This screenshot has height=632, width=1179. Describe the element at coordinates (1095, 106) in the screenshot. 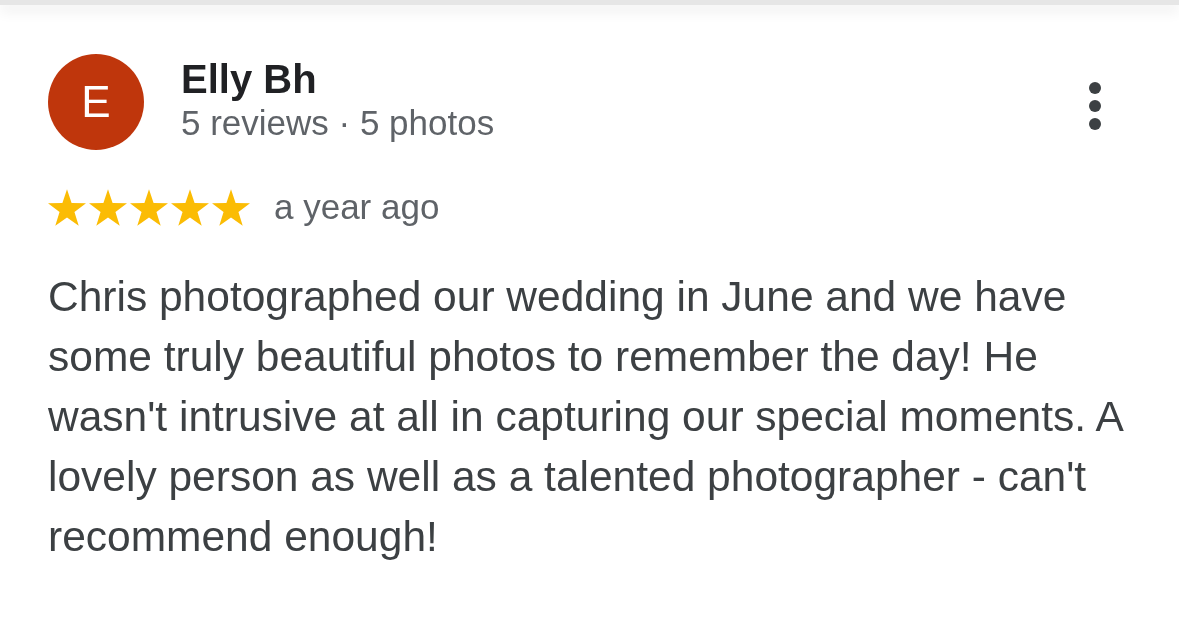

I see `more-options-icon` at that location.